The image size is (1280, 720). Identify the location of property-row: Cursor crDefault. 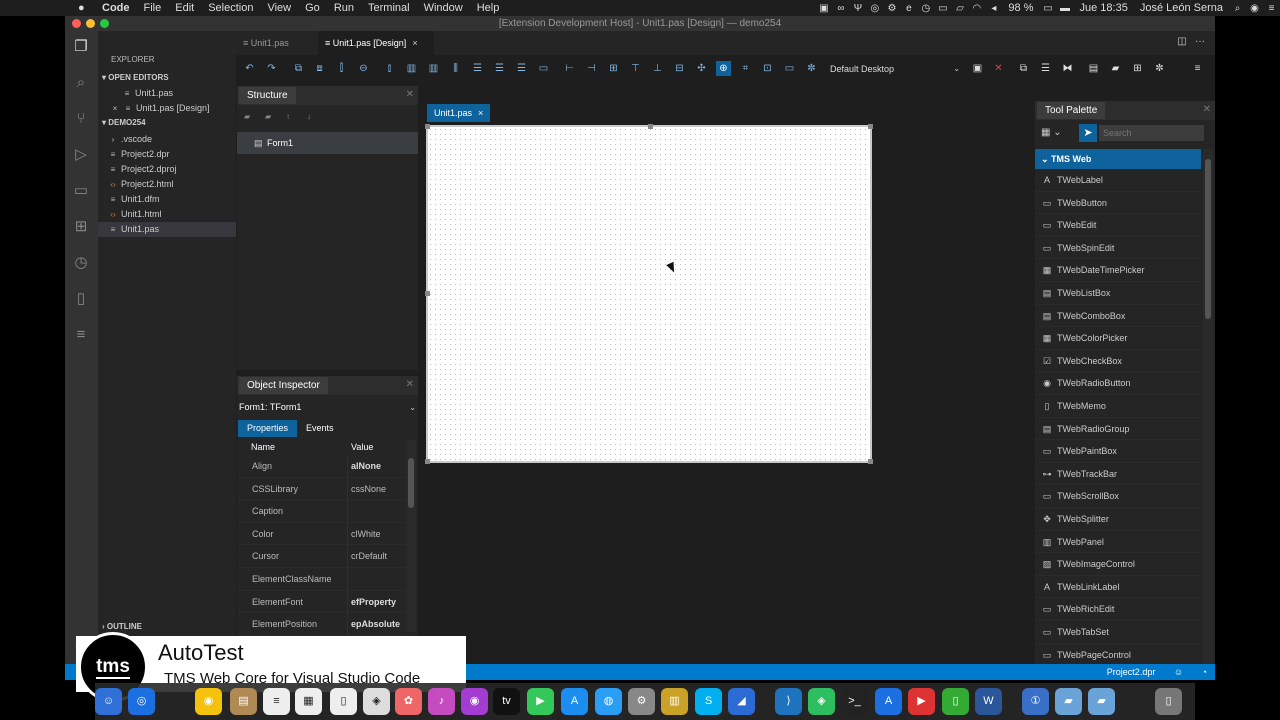
(322, 556).